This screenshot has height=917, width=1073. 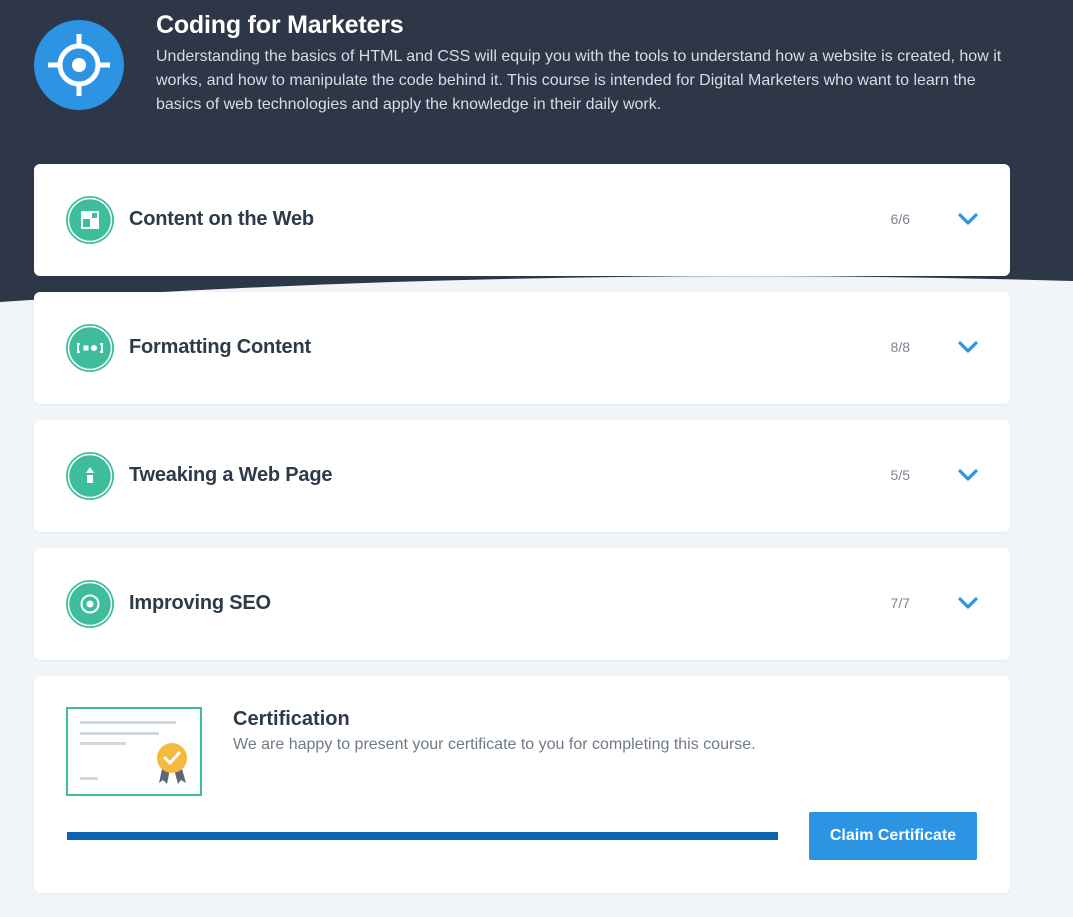 What do you see at coordinates (900, 219) in the screenshot?
I see `module-progress: 6/6` at bounding box center [900, 219].